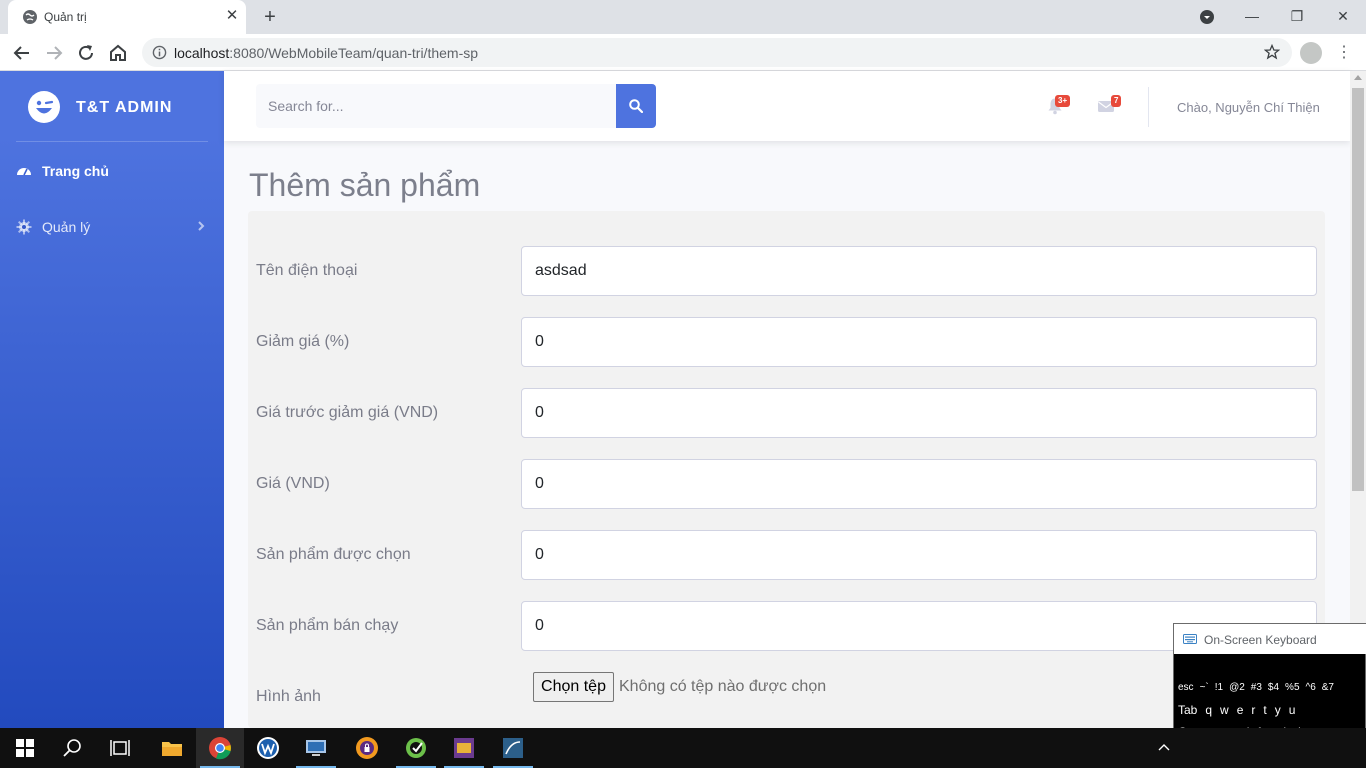 Image resolution: width=1366 pixels, height=768 pixels. What do you see at coordinates (333, 554) in the screenshot?
I see `featured-product-label: Sản phẩm được chọn` at bounding box center [333, 554].